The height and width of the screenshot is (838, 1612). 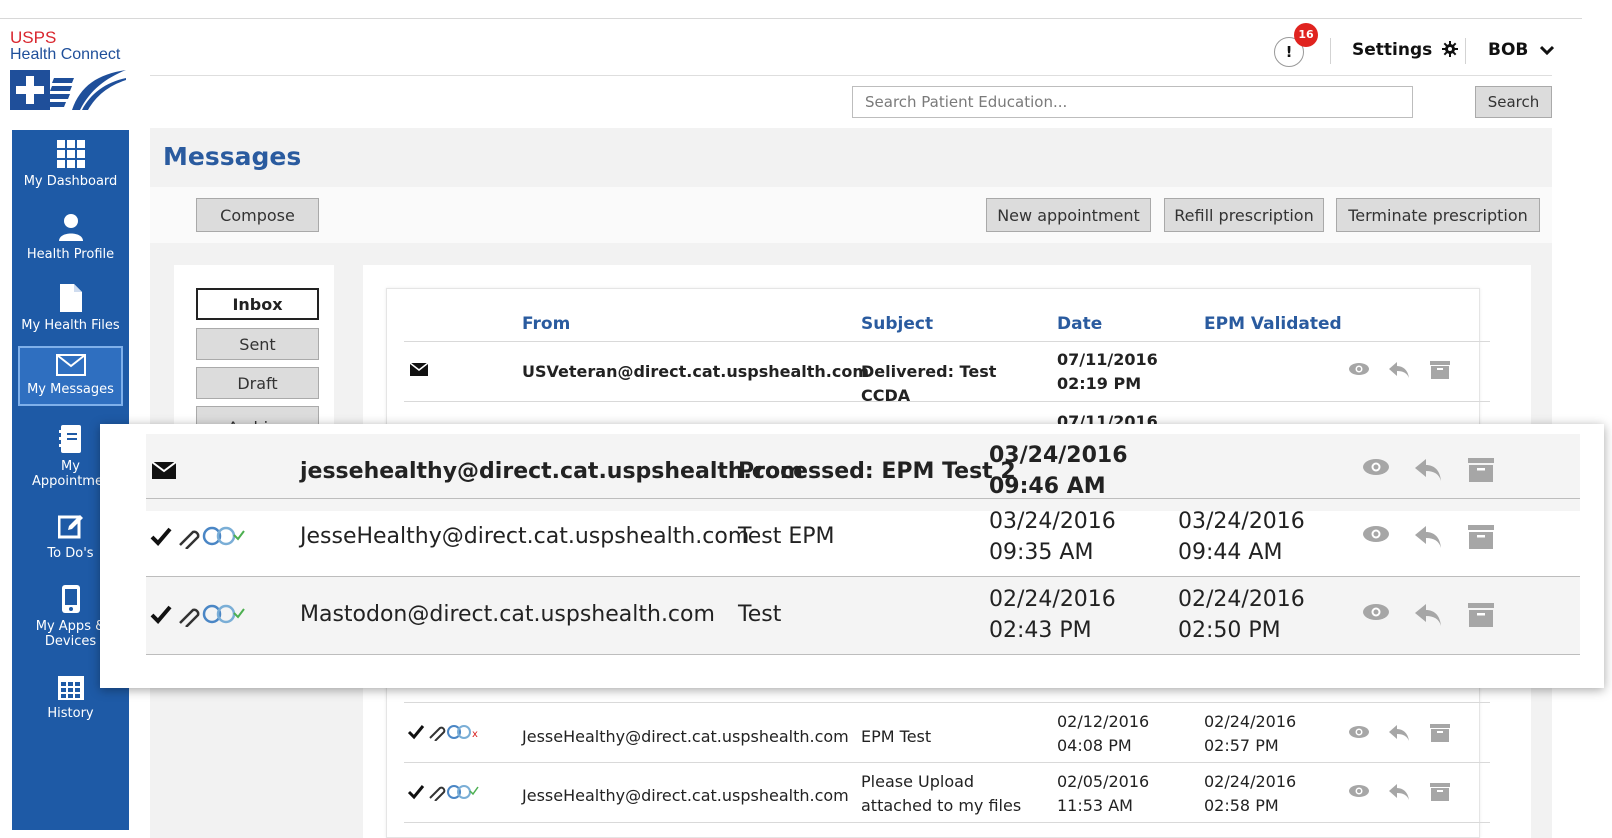 I want to click on refill-prescription-button: Refill prescription, so click(x=1244, y=215).